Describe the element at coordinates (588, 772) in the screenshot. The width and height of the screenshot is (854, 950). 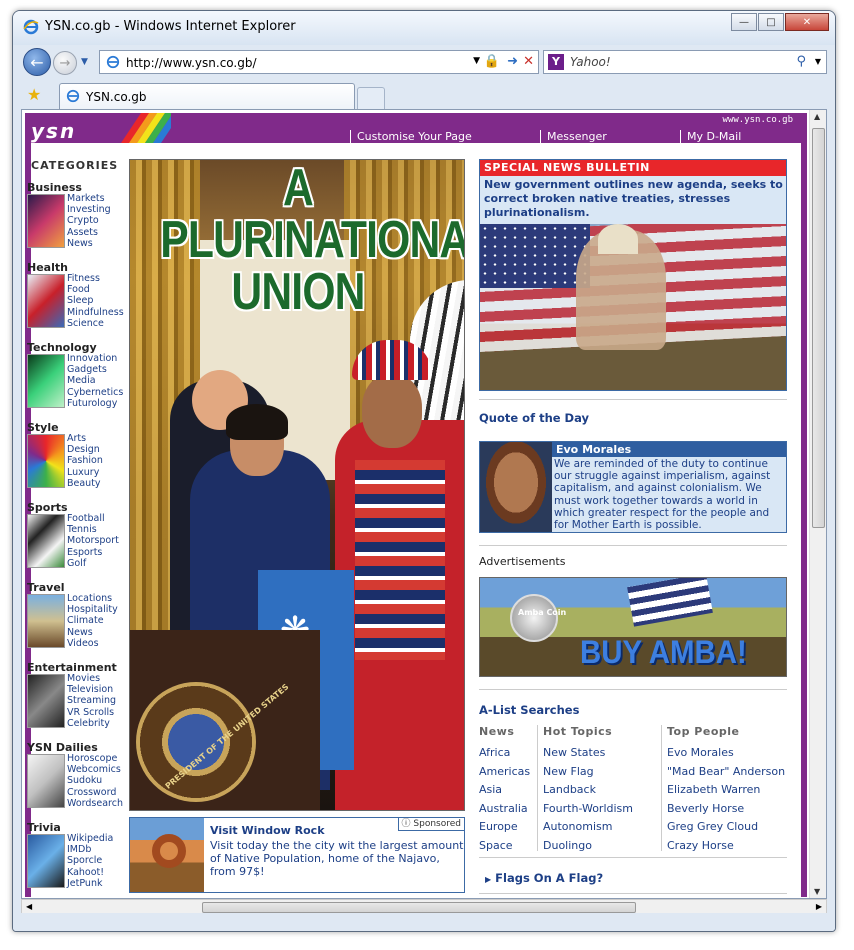
I see `alist-link: New Flag` at that location.